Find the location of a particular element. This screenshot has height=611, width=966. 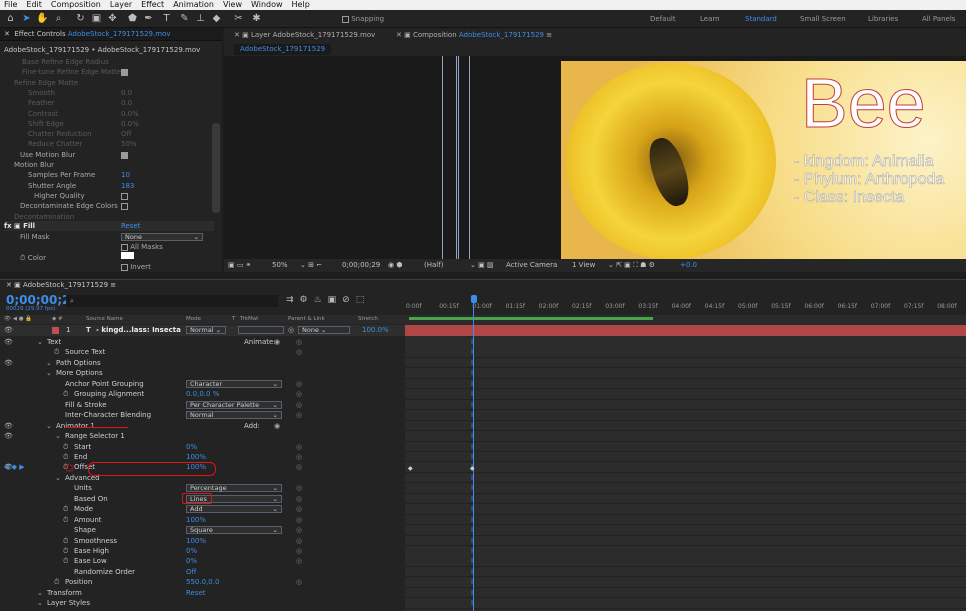

prop-value: 550.0,0.0 is located at coordinates (202, 582).